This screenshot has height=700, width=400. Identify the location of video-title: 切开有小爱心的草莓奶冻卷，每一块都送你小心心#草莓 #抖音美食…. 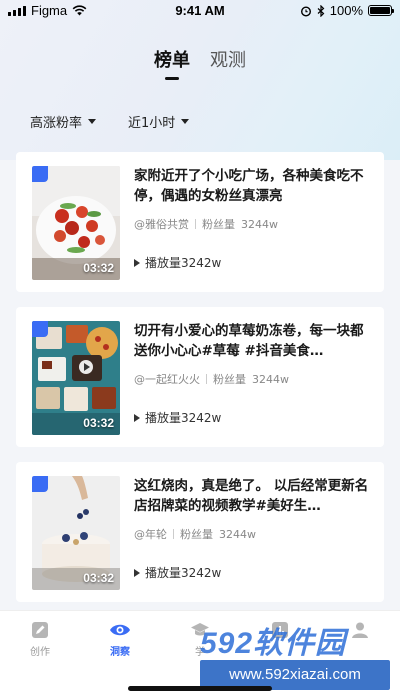
(253, 341).